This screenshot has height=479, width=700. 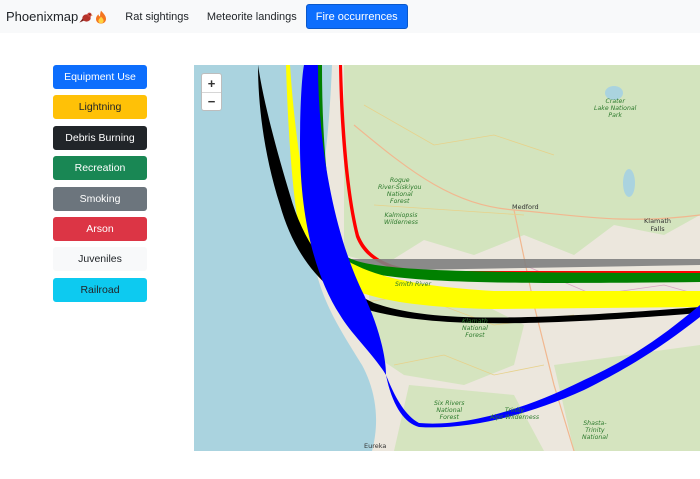 I want to click on kalmiopsis-label: Kalmiopsis Wilderness, so click(x=401, y=219).